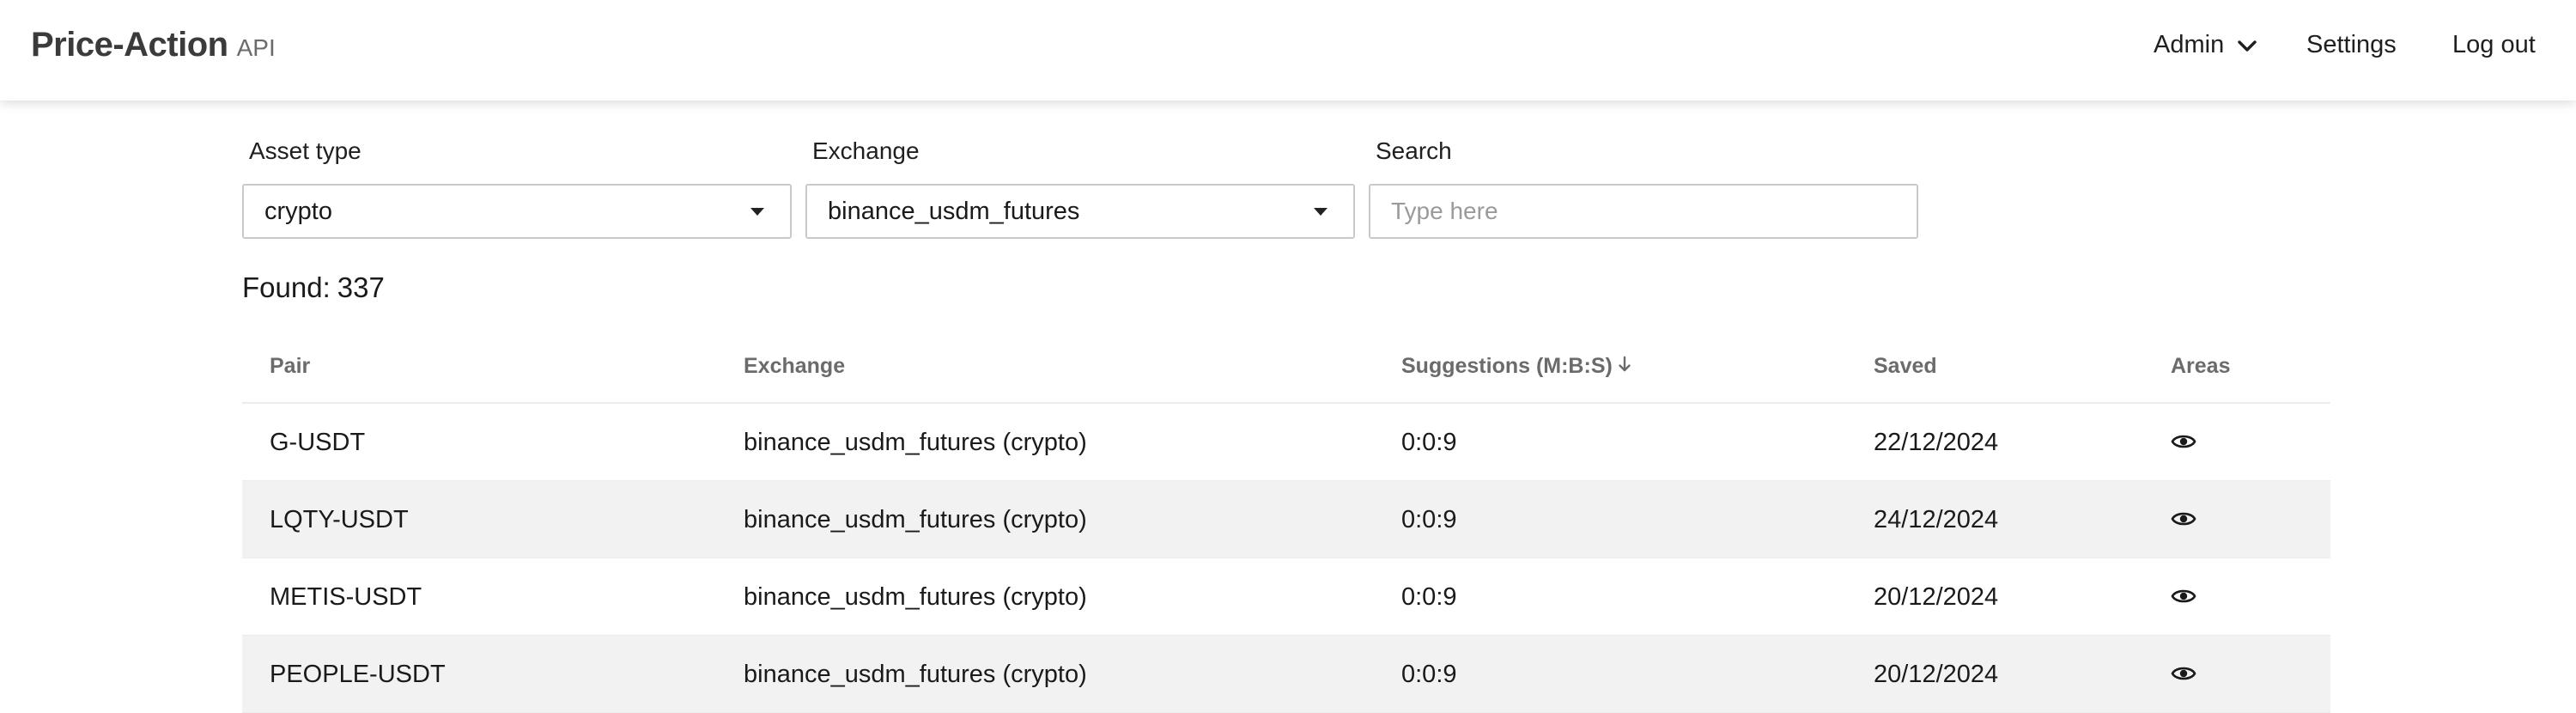 Image resolution: width=2576 pixels, height=713 pixels. I want to click on column-header-suggestions: Suggestions (M:B:S), so click(1516, 366).